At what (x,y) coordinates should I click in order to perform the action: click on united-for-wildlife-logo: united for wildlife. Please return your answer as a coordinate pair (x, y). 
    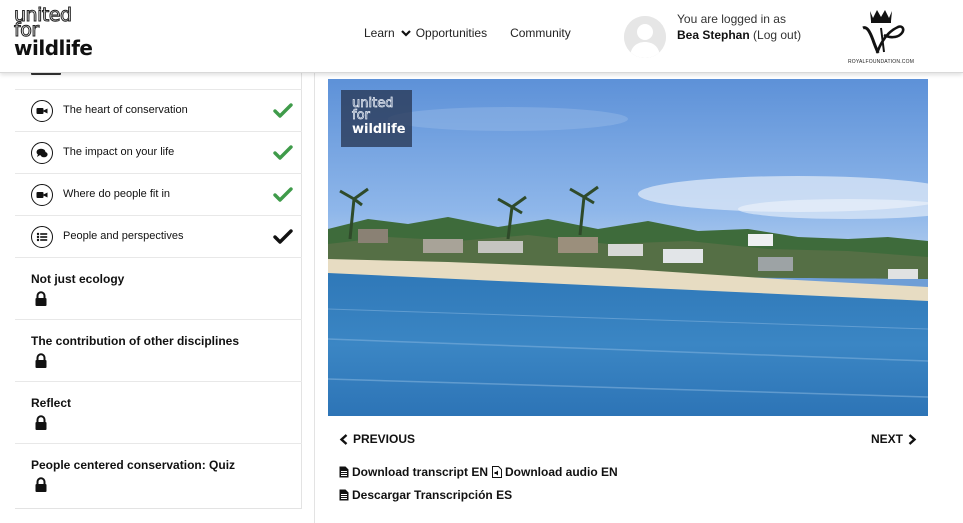
    Looking at the image, I should click on (53, 32).